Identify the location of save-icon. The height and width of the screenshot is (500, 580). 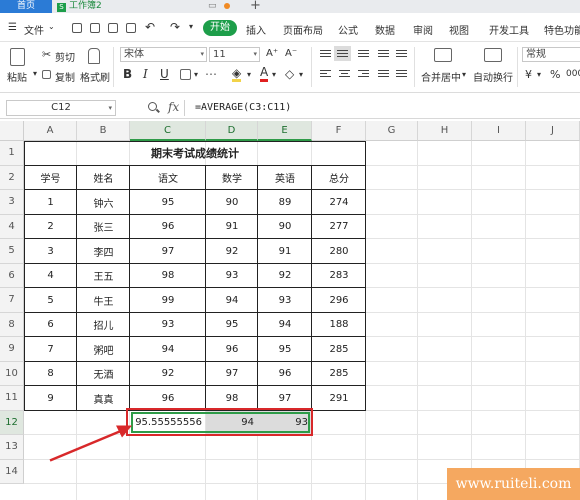
(77, 28).